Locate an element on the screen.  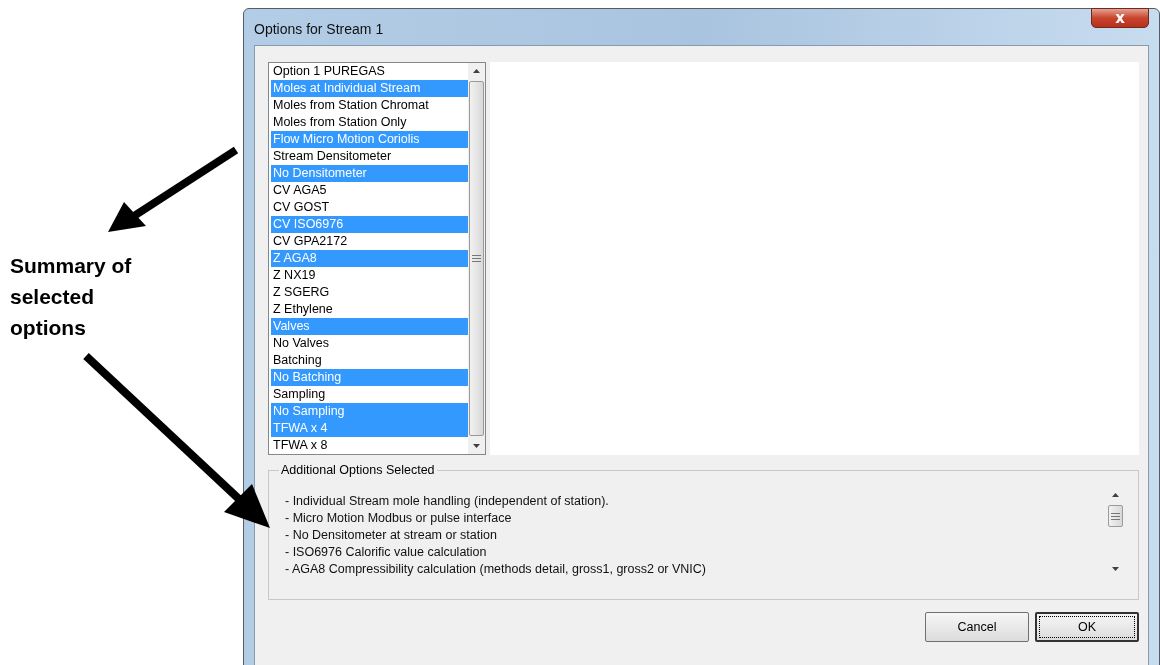
option-item: Z NX19 is located at coordinates (369, 275).